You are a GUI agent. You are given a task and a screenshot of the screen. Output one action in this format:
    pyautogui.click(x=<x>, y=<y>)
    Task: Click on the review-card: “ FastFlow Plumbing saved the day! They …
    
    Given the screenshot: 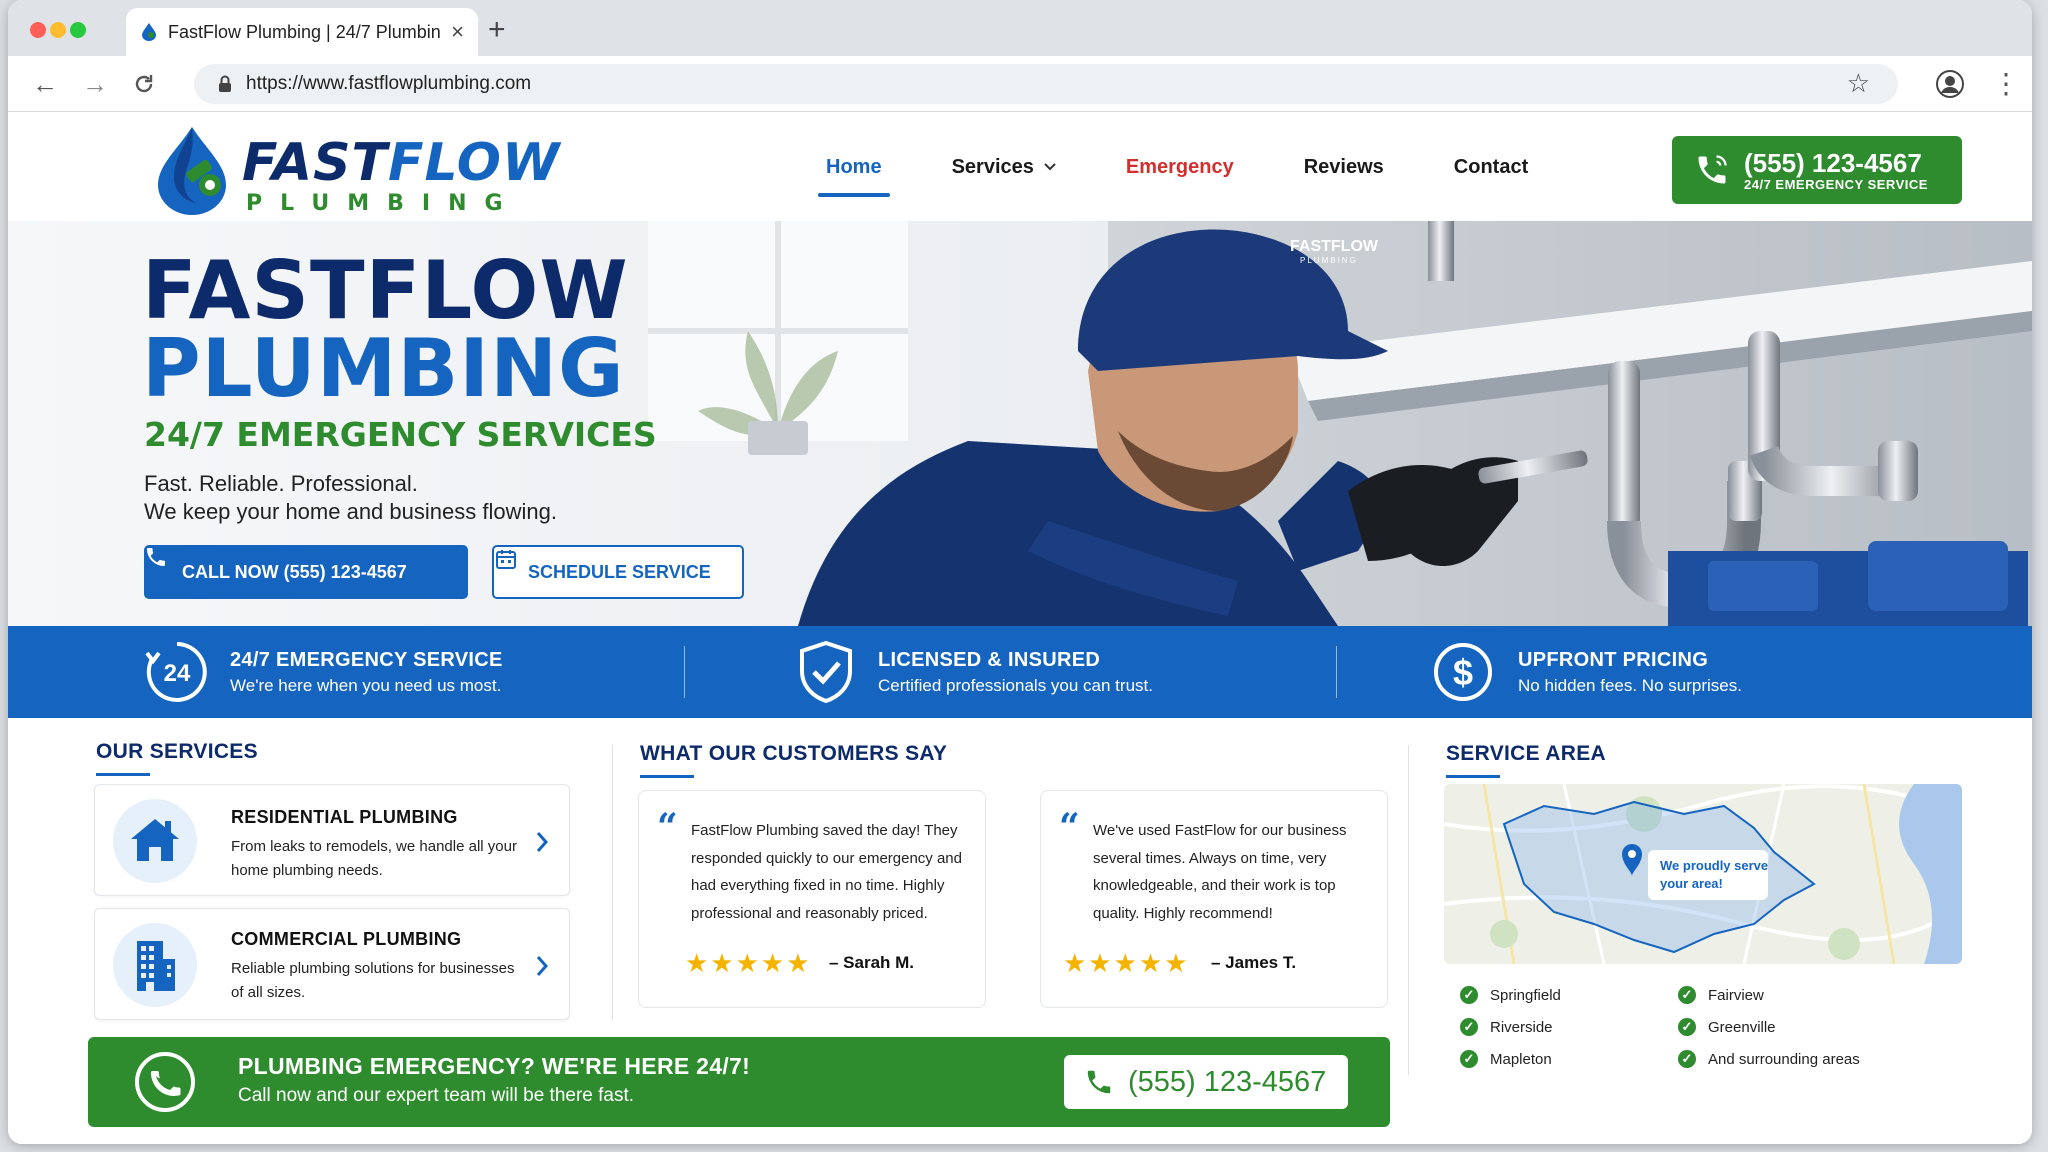 What is the action you would take?
    pyautogui.click(x=812, y=899)
    